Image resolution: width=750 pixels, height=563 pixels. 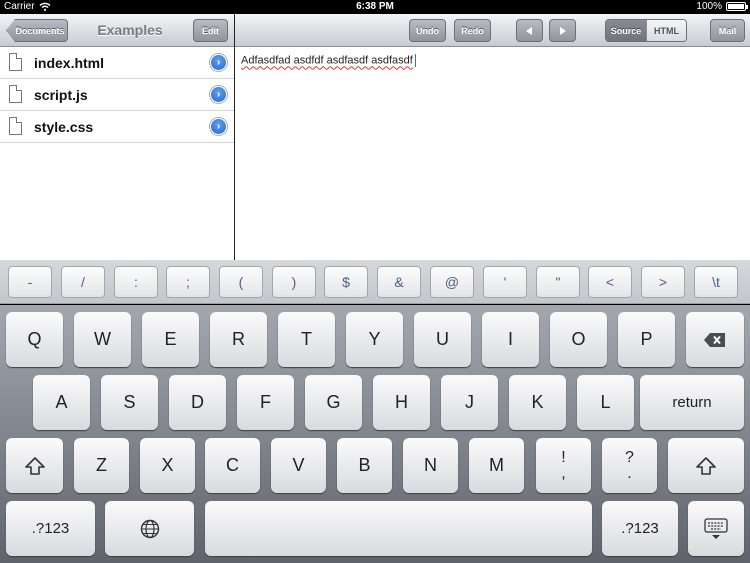 What do you see at coordinates (374, 339) in the screenshot?
I see `key-y: Y` at bounding box center [374, 339].